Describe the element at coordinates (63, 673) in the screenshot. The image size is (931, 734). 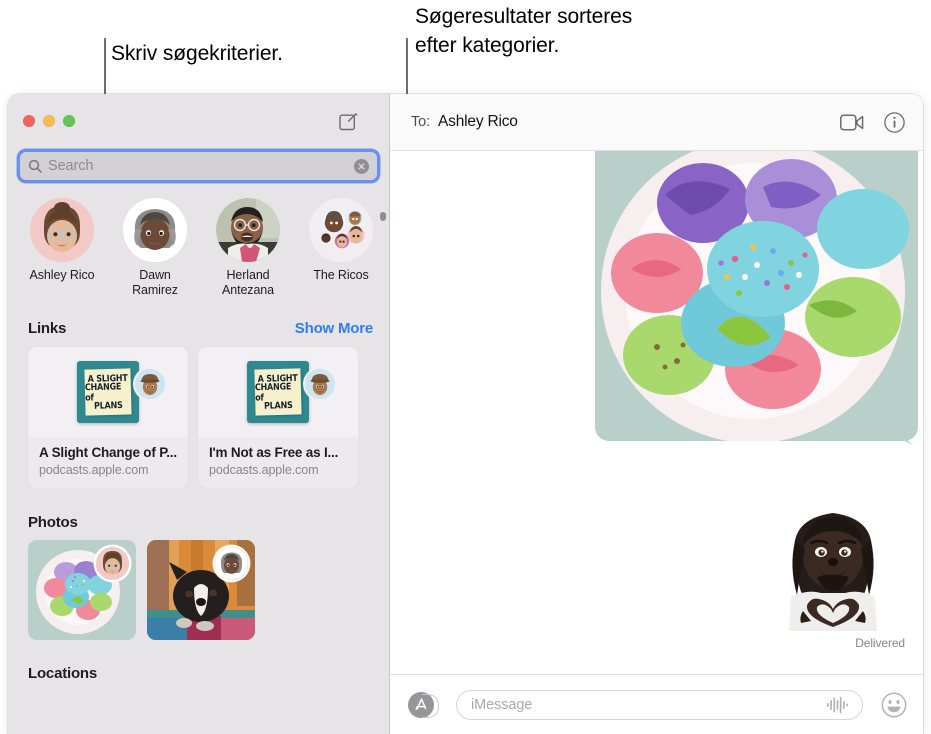
I see `locations-title: Locations` at that location.